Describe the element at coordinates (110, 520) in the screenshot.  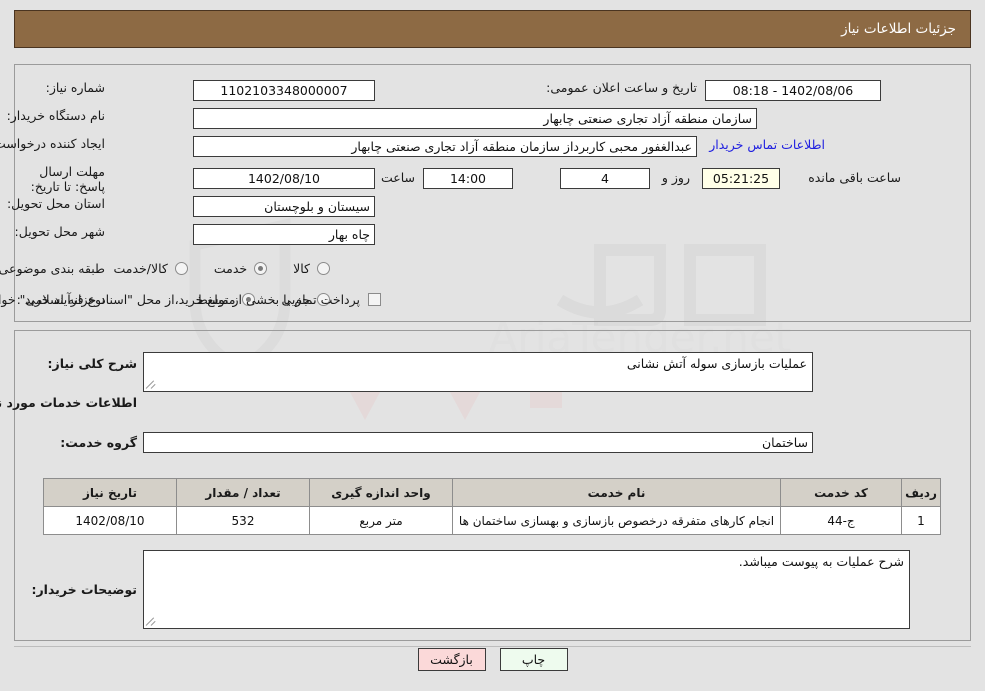
I see `cell-date: 1402/08/10` at that location.